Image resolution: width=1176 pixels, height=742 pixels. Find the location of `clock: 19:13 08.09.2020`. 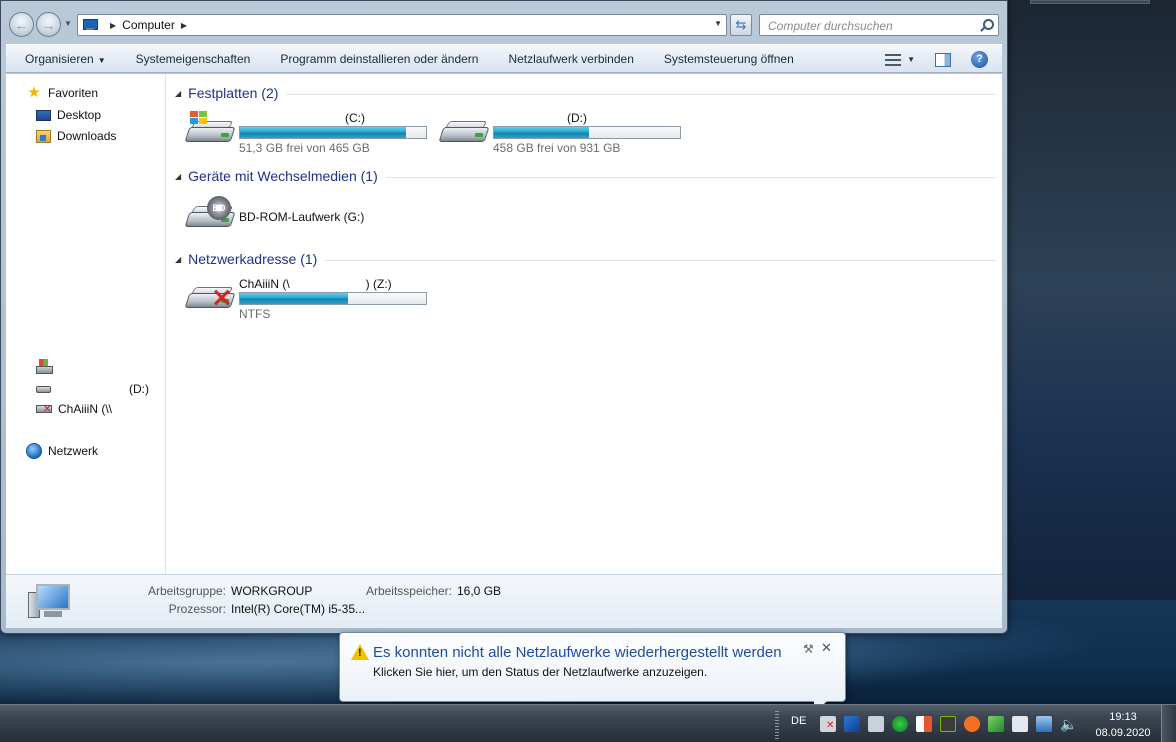

clock: 19:13 08.09.2020 is located at coordinates (1123, 725).